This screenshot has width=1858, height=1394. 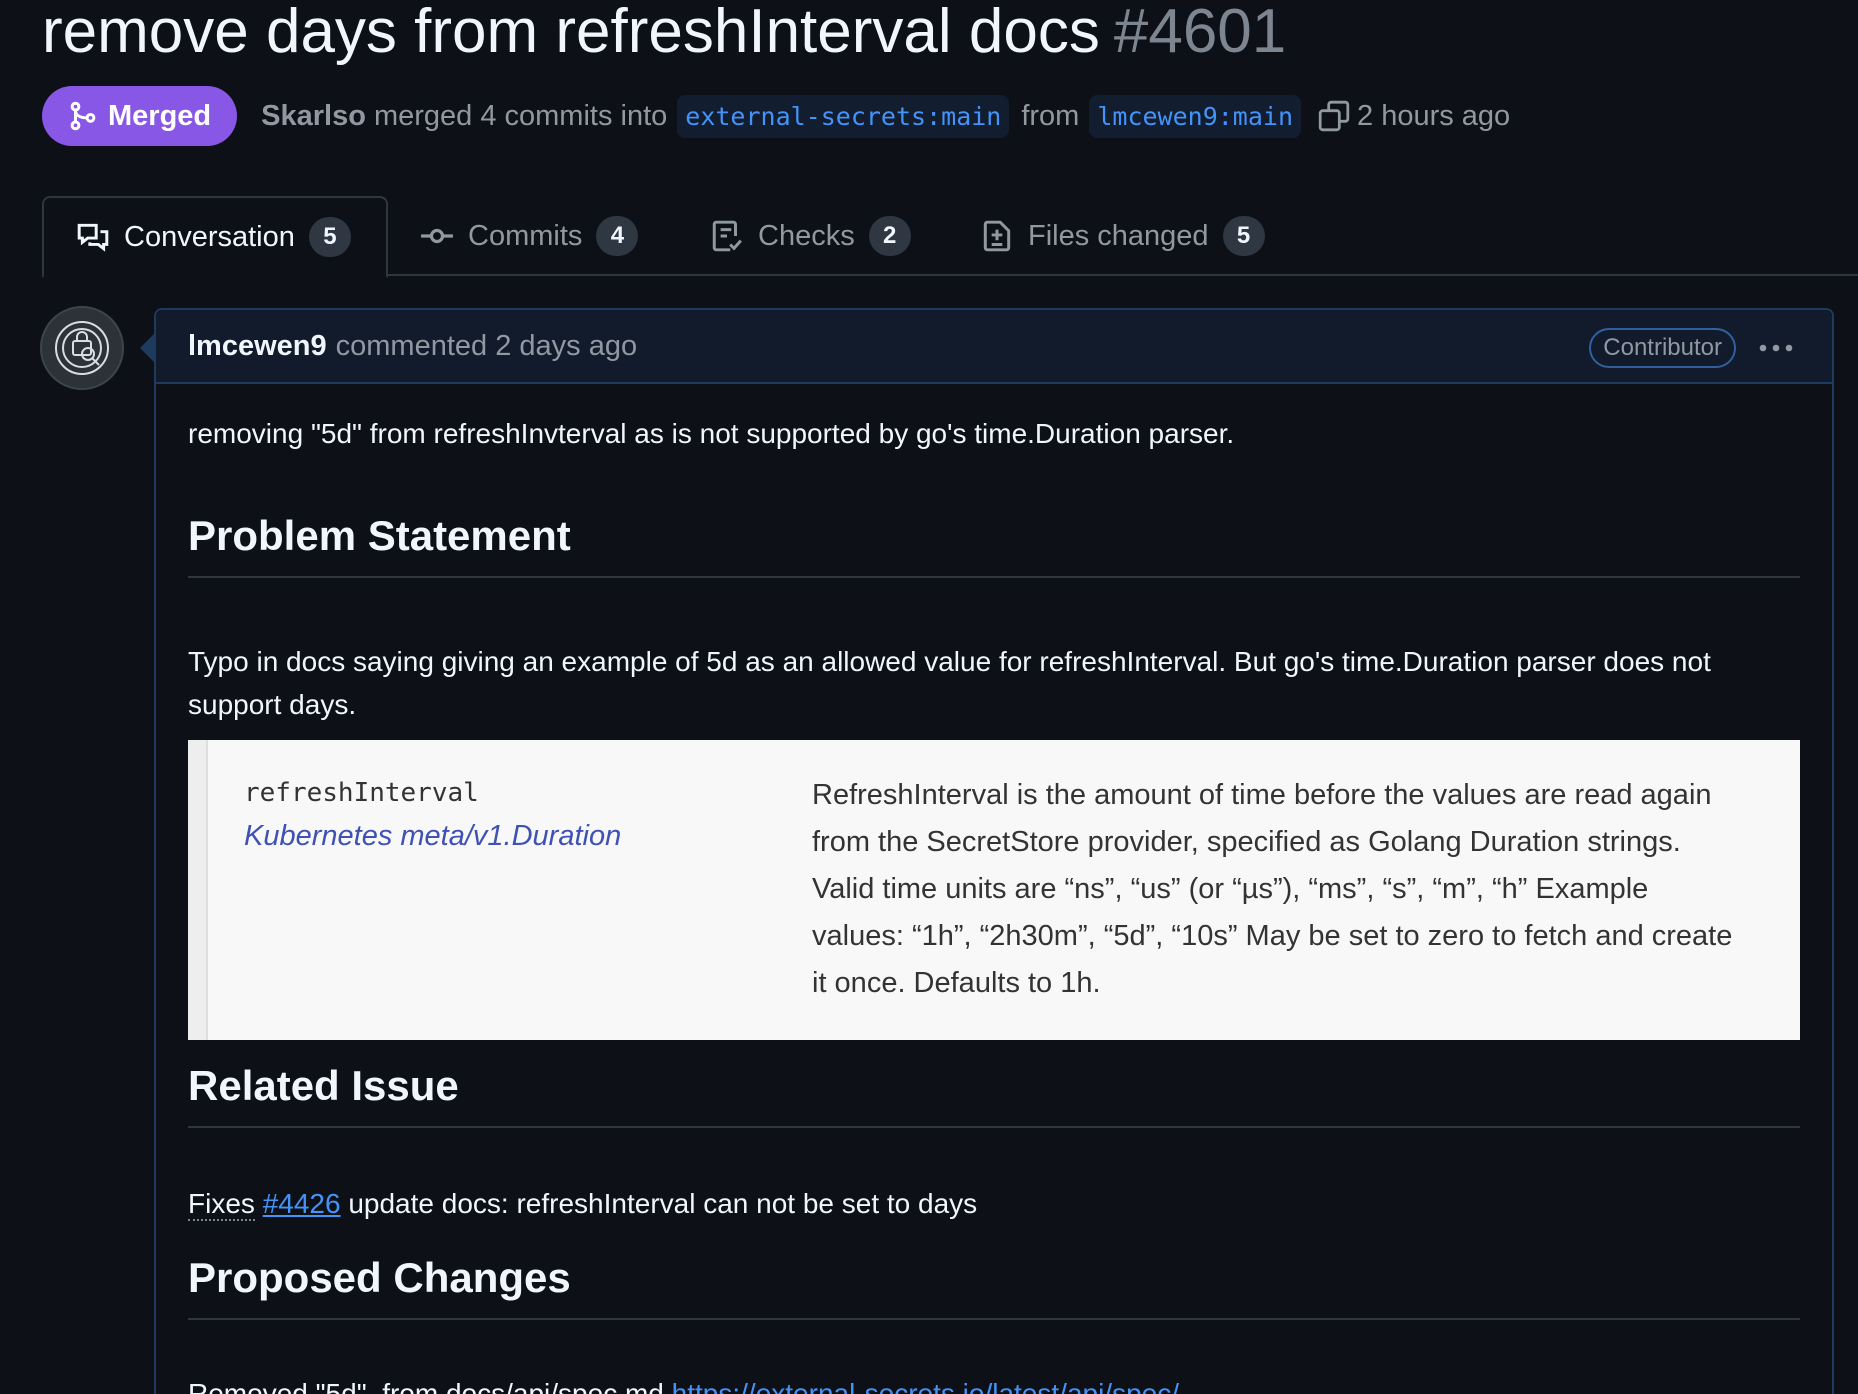 I want to click on tab-label: Commits, so click(x=525, y=235).